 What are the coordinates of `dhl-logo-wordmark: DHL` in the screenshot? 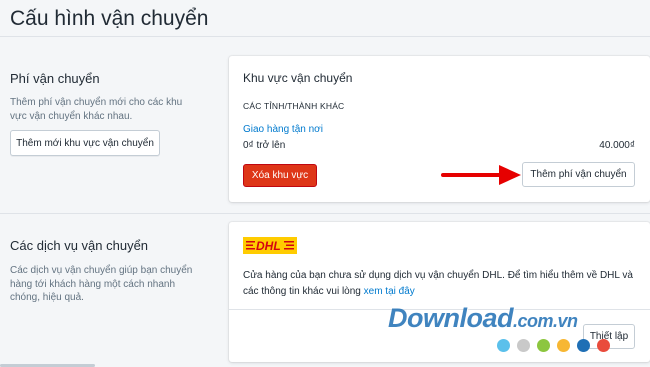 It's located at (270, 245).